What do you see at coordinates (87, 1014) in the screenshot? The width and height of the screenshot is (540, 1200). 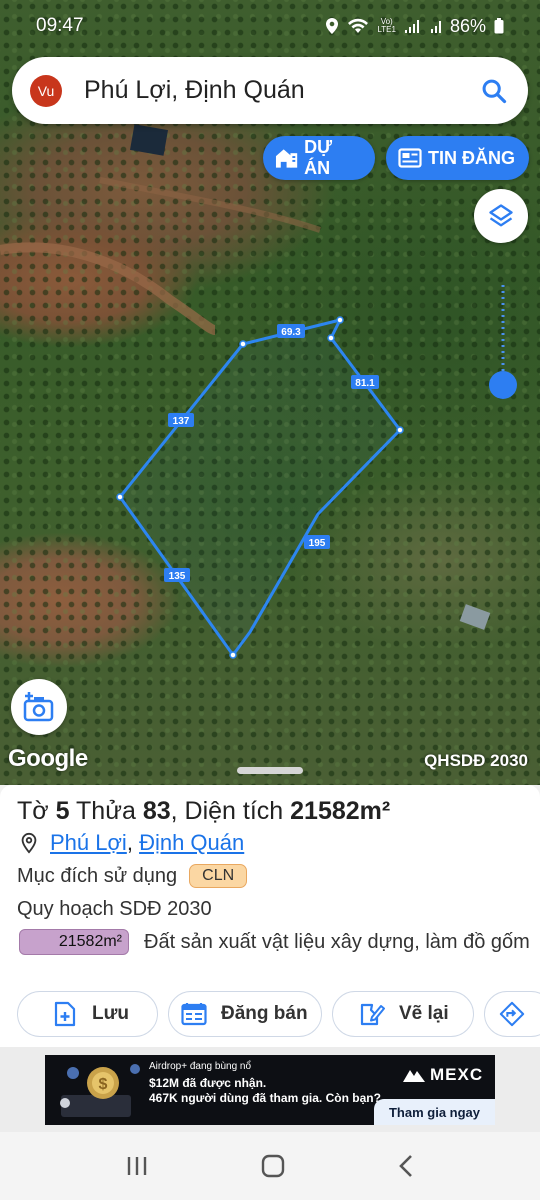 I see `save-button: Lưu` at bounding box center [87, 1014].